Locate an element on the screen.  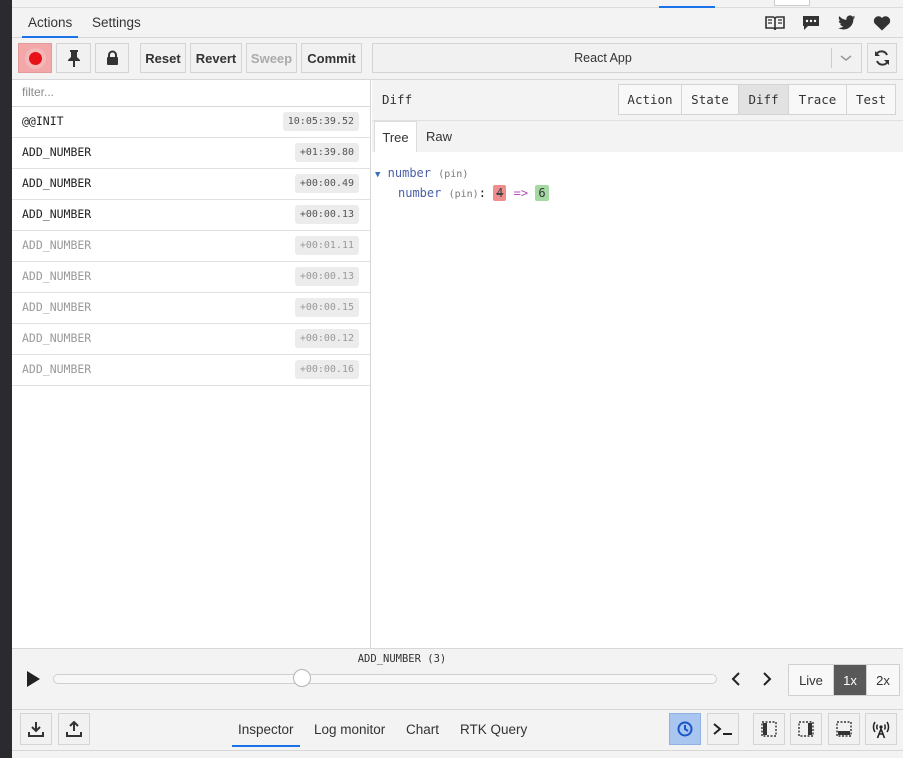
action-row: ADD_NUMBER +00:00.49 is located at coordinates (191, 184).